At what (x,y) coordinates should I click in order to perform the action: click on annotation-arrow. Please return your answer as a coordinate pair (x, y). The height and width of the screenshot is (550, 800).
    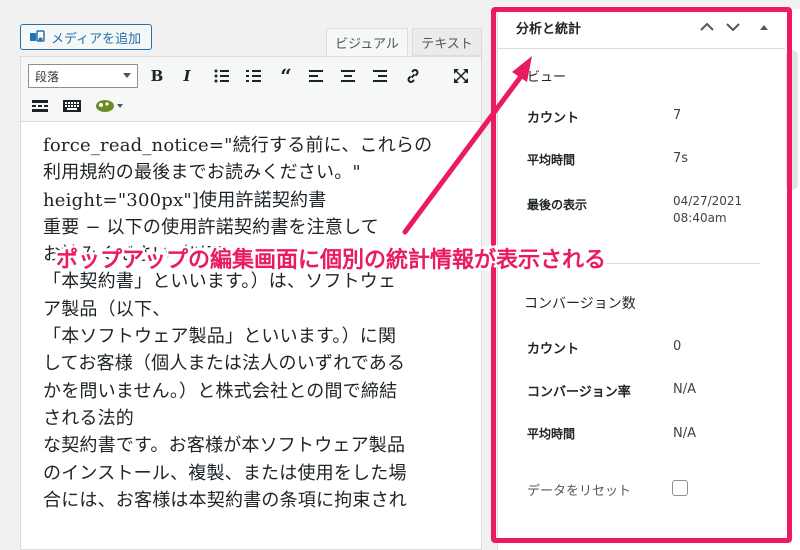
    Looking at the image, I should click on (467, 145).